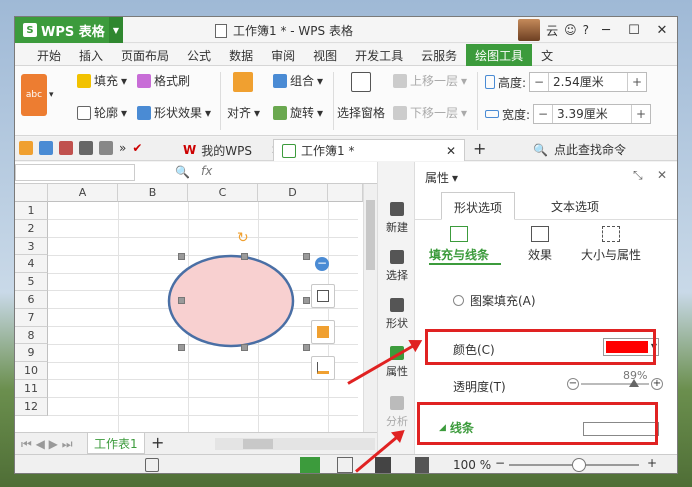  Describe the element at coordinates (615, 383) in the screenshot. I see `transparency-slider: − +` at that location.